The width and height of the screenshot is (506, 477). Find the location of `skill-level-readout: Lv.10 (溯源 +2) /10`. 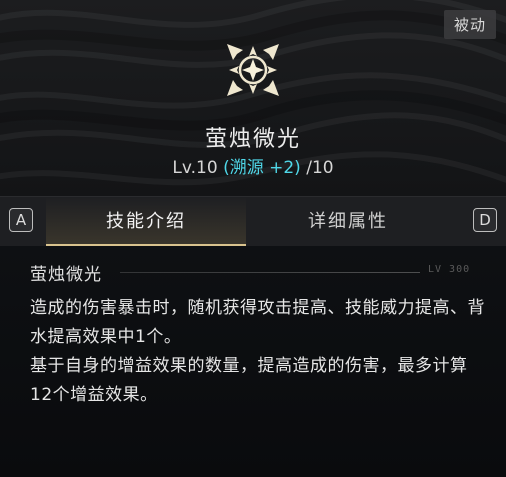

skill-level-readout: Lv.10 (溯源 +2) /10 is located at coordinates (253, 165).